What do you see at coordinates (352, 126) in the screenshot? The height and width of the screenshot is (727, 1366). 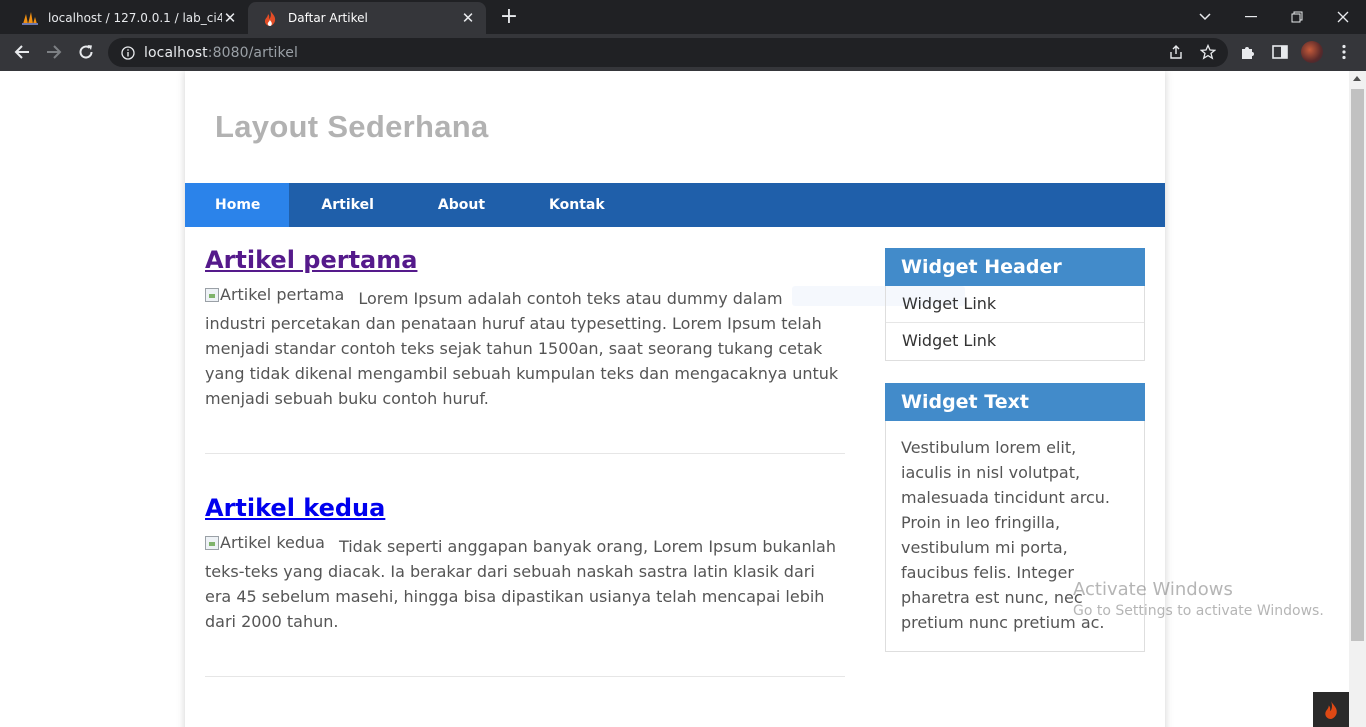 I see `site-title: Layout Sederhana` at bounding box center [352, 126].